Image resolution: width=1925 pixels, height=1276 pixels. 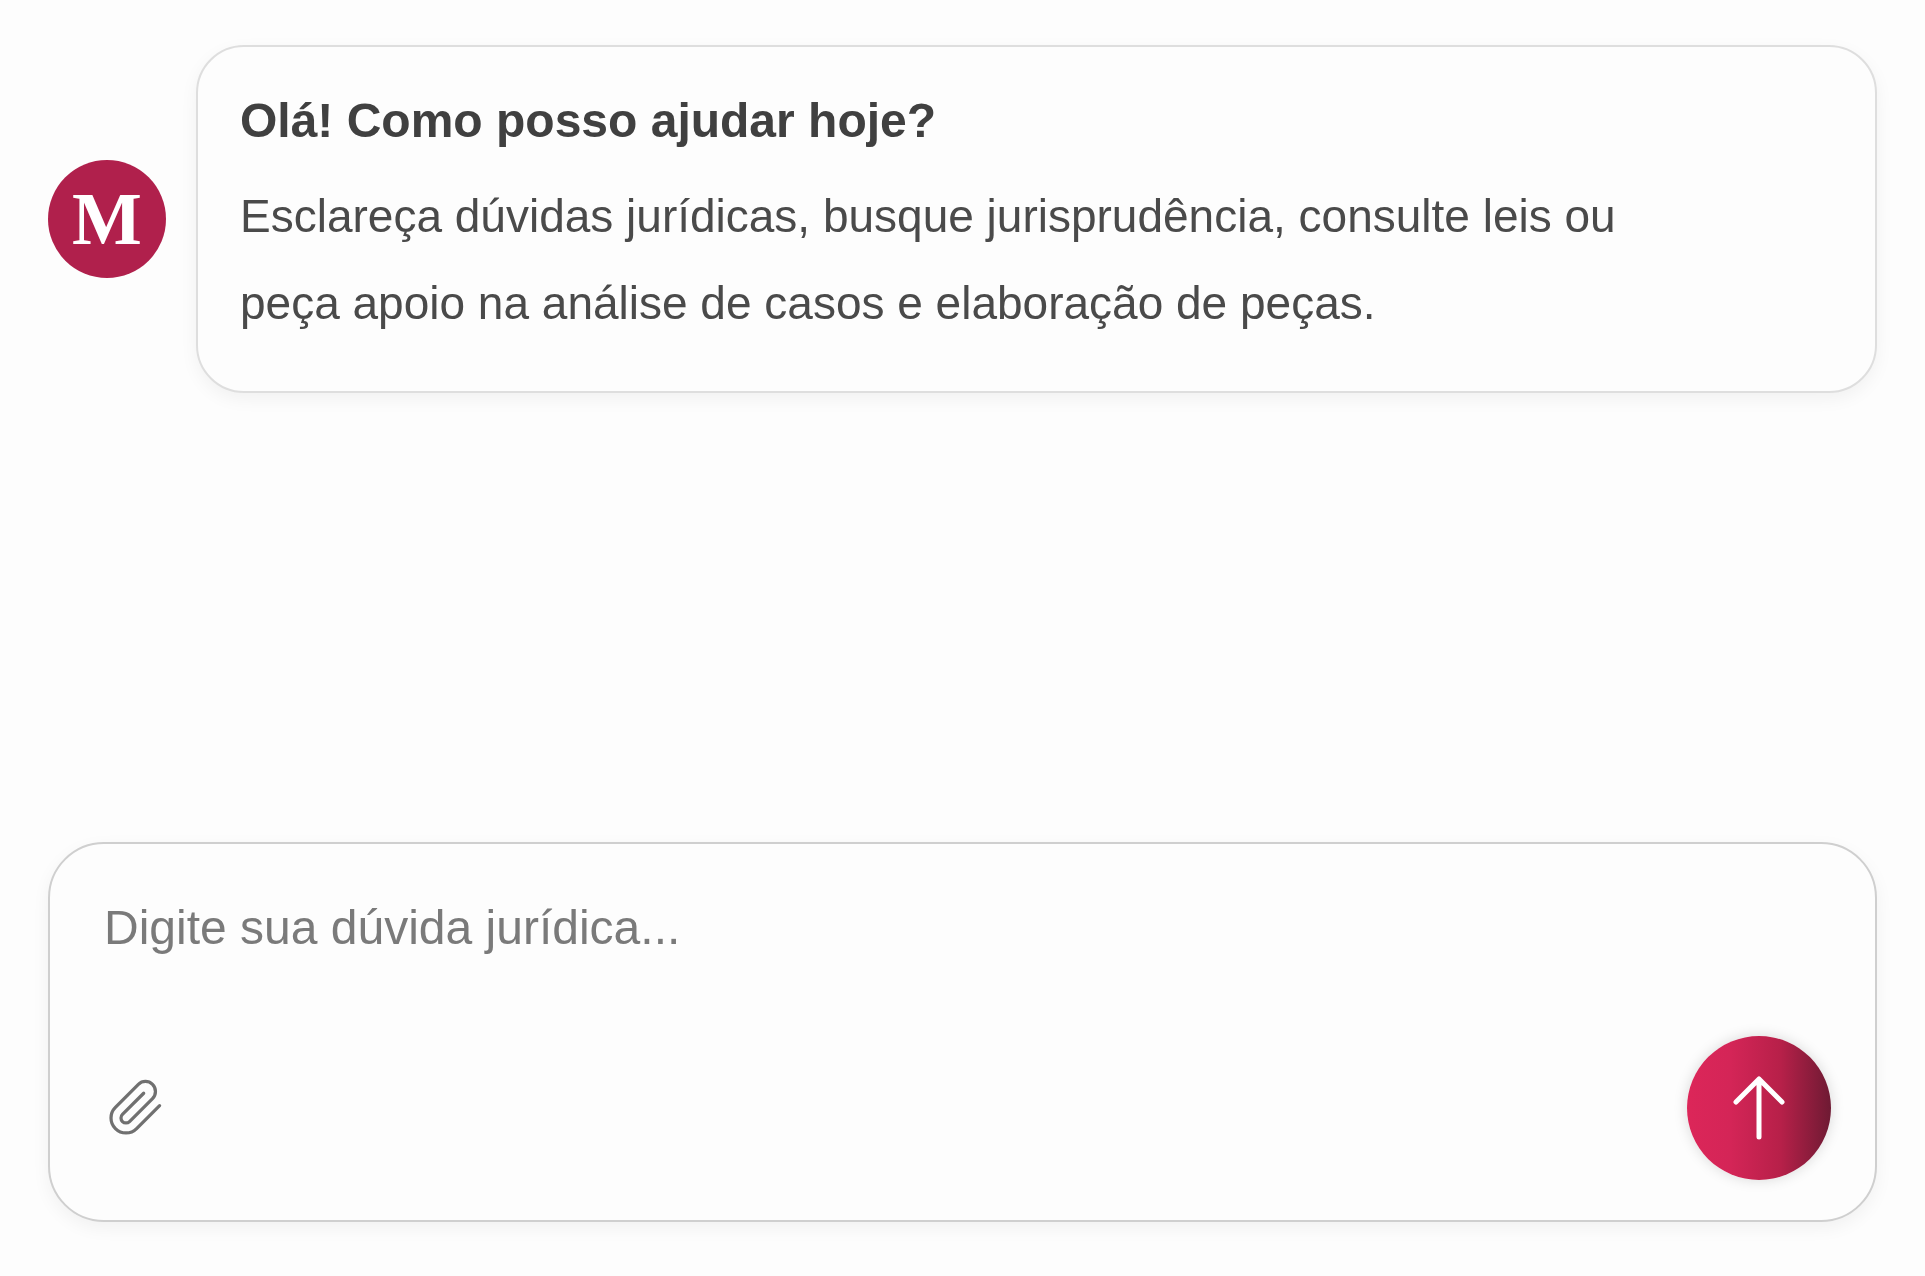 What do you see at coordinates (1759, 1108) in the screenshot?
I see `arrow-up-icon` at bounding box center [1759, 1108].